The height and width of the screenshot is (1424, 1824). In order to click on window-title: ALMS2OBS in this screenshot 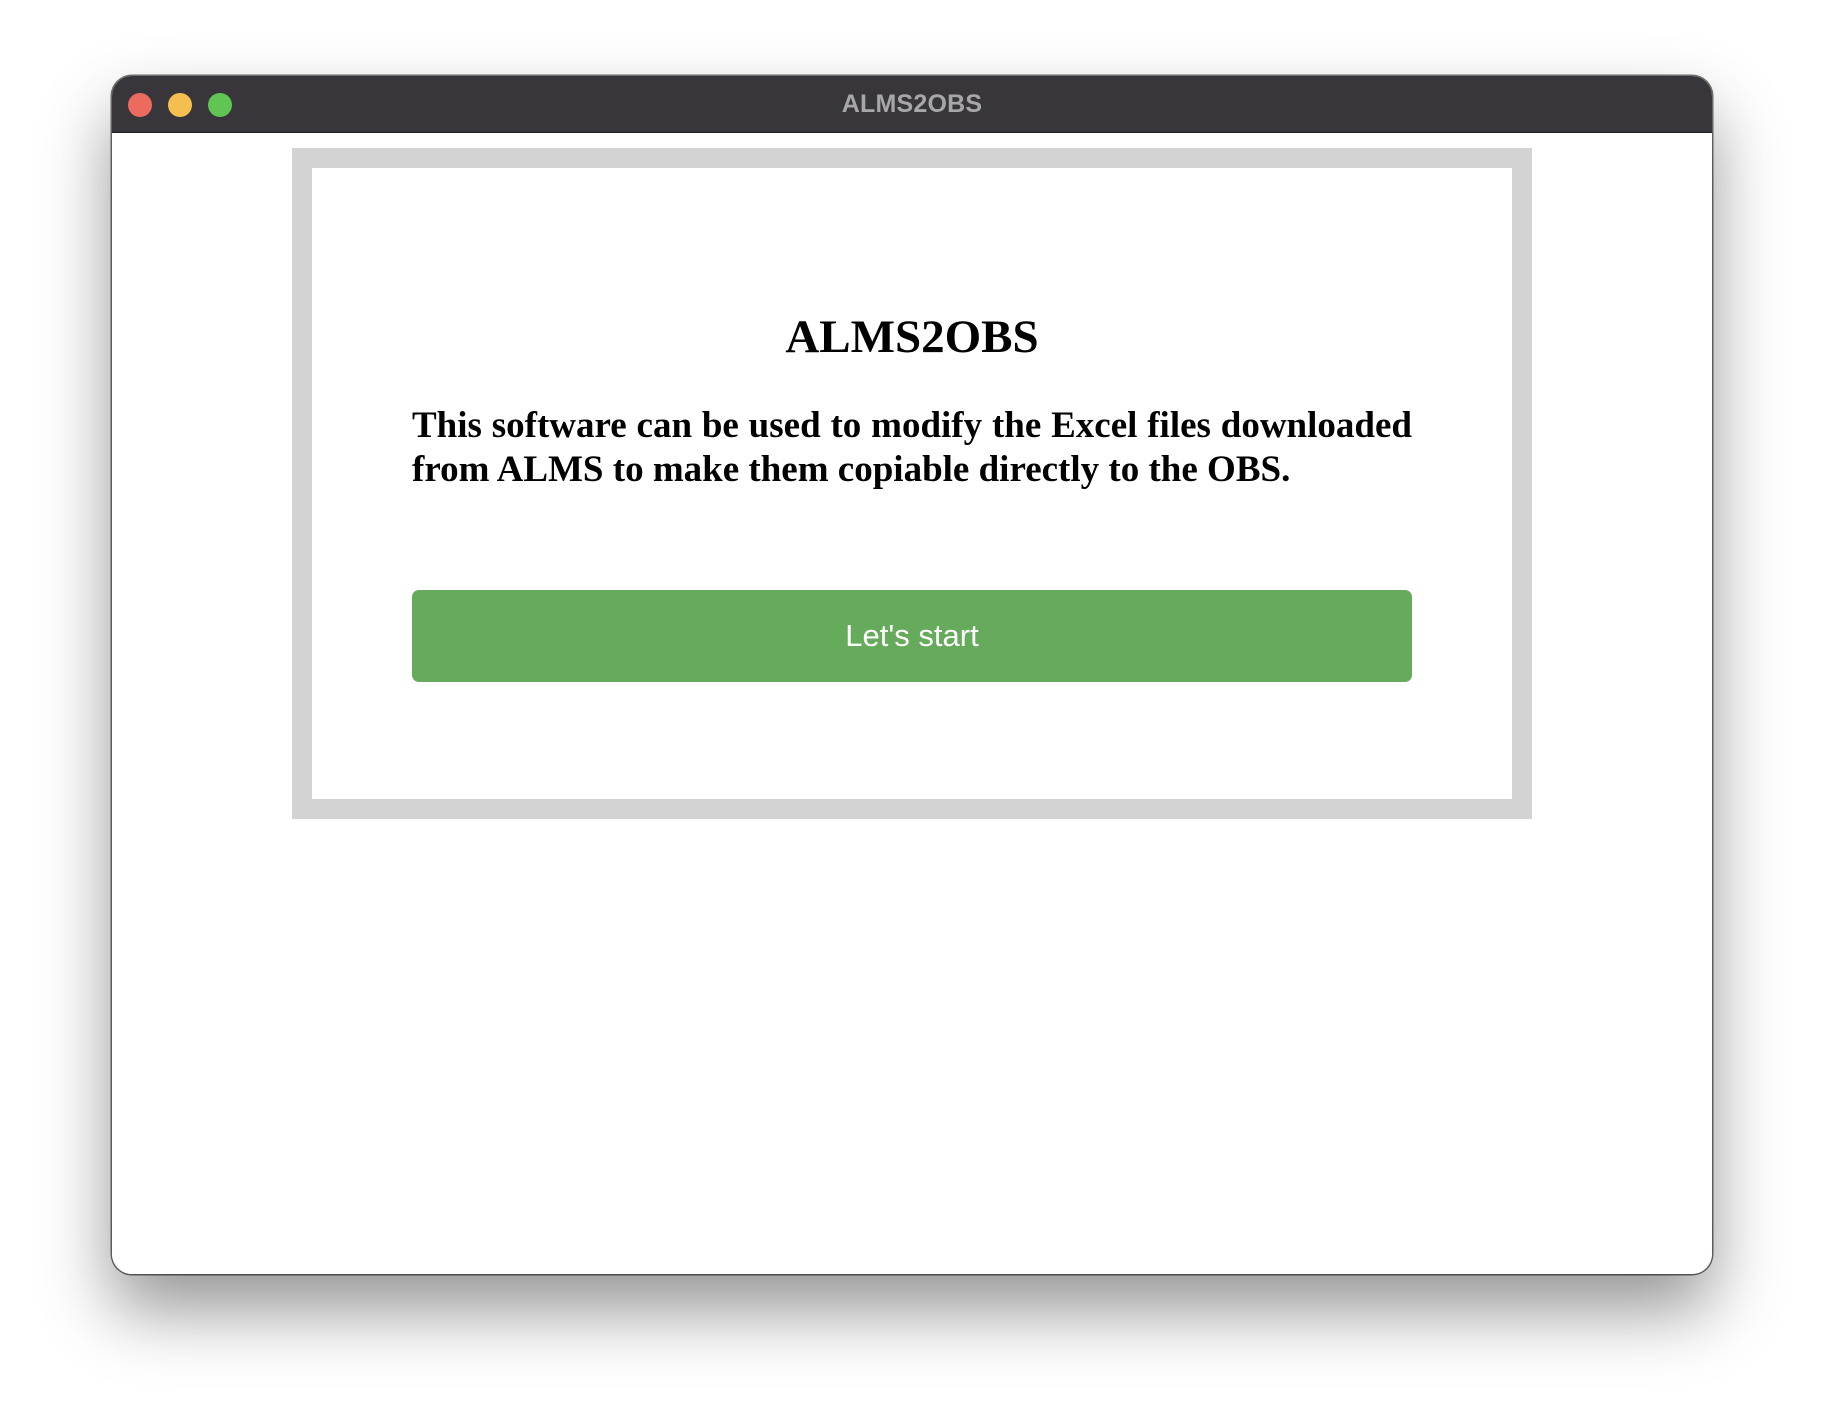, I will do `click(912, 104)`.